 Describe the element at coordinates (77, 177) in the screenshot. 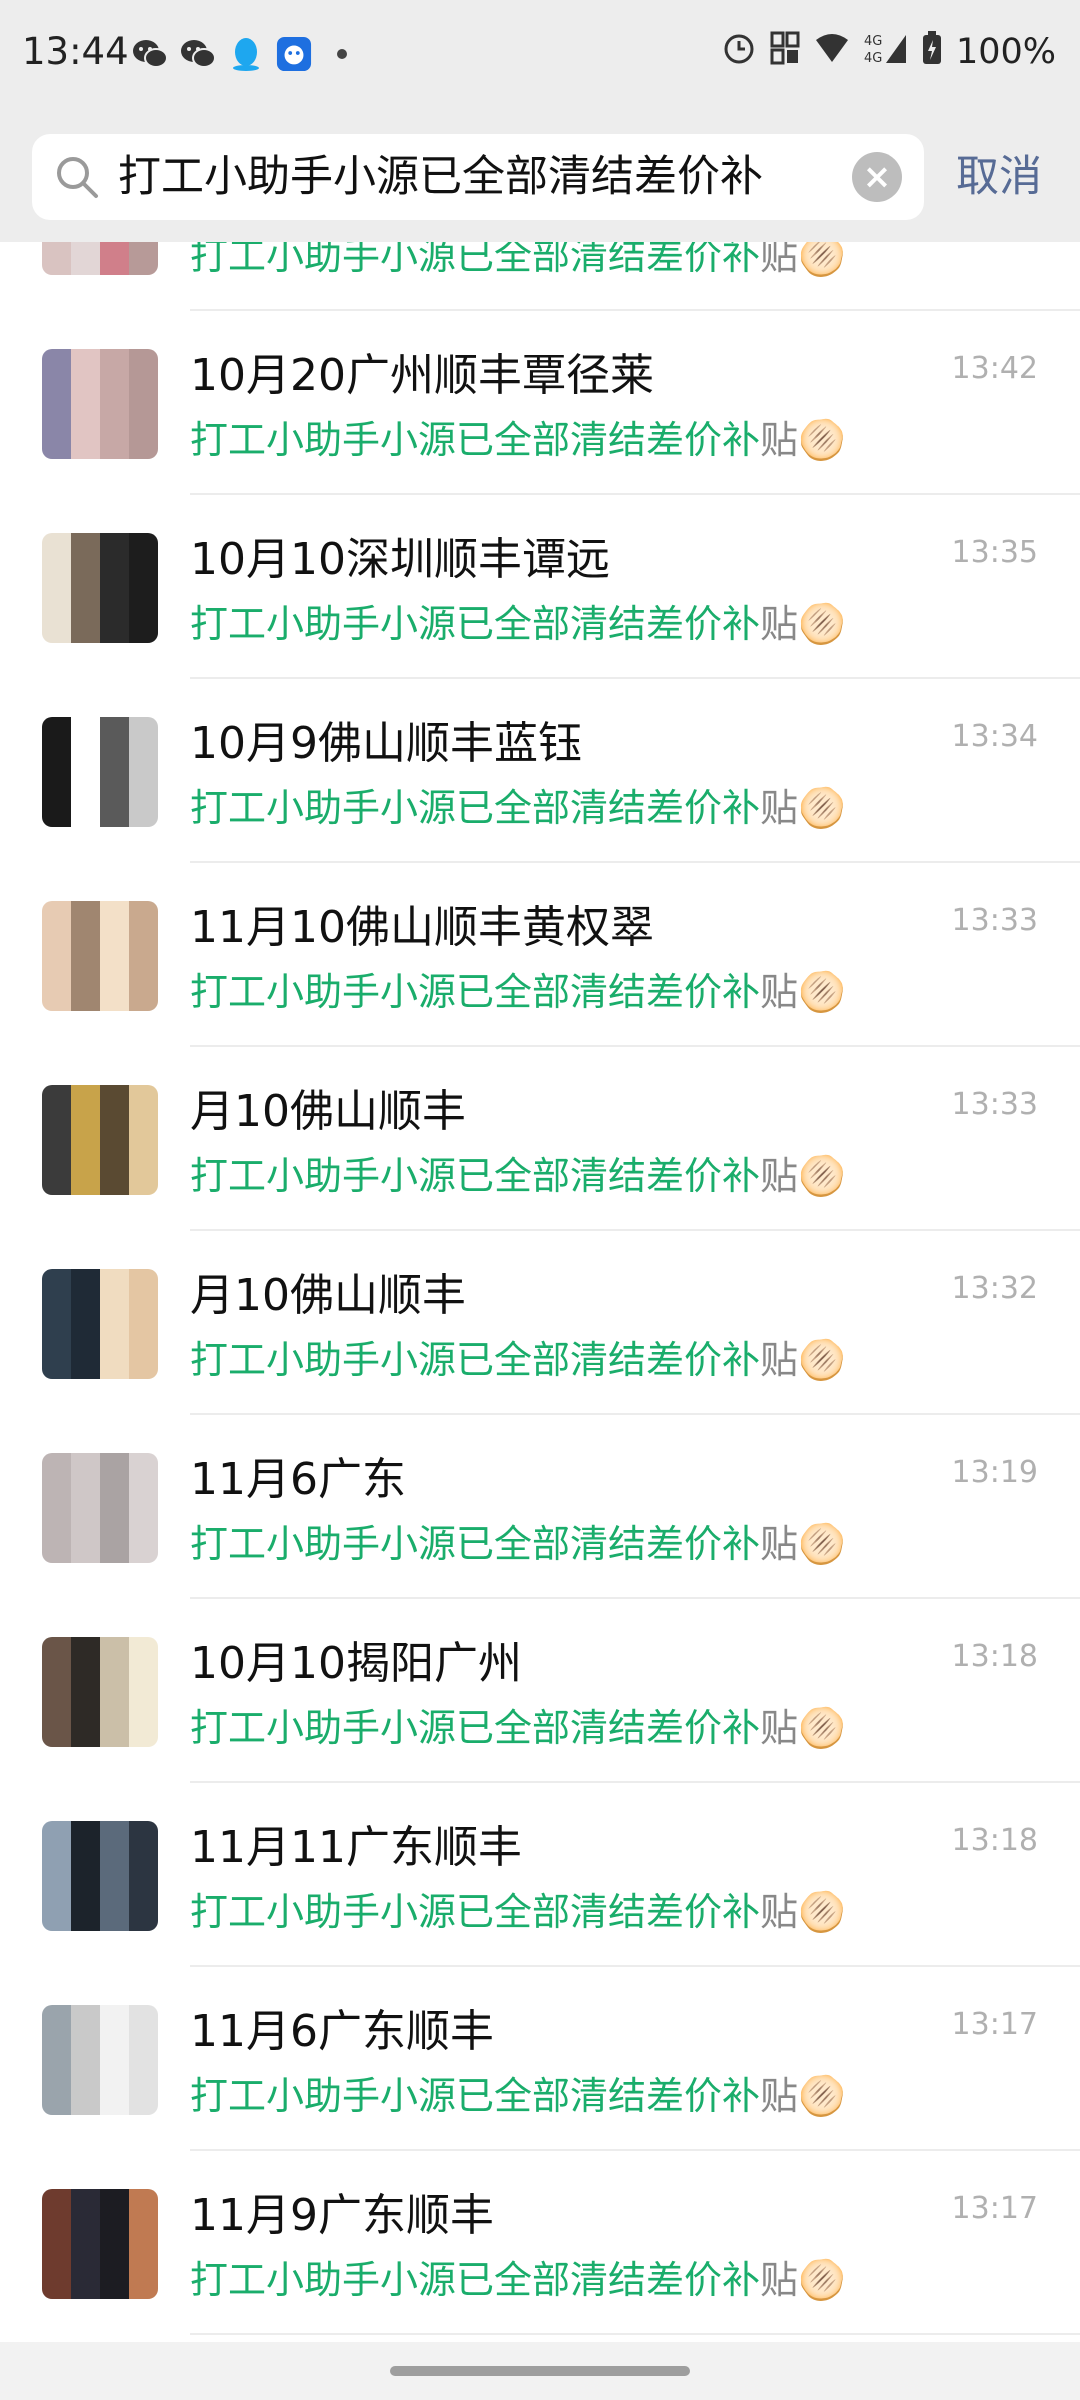

I see `search-icon` at that location.